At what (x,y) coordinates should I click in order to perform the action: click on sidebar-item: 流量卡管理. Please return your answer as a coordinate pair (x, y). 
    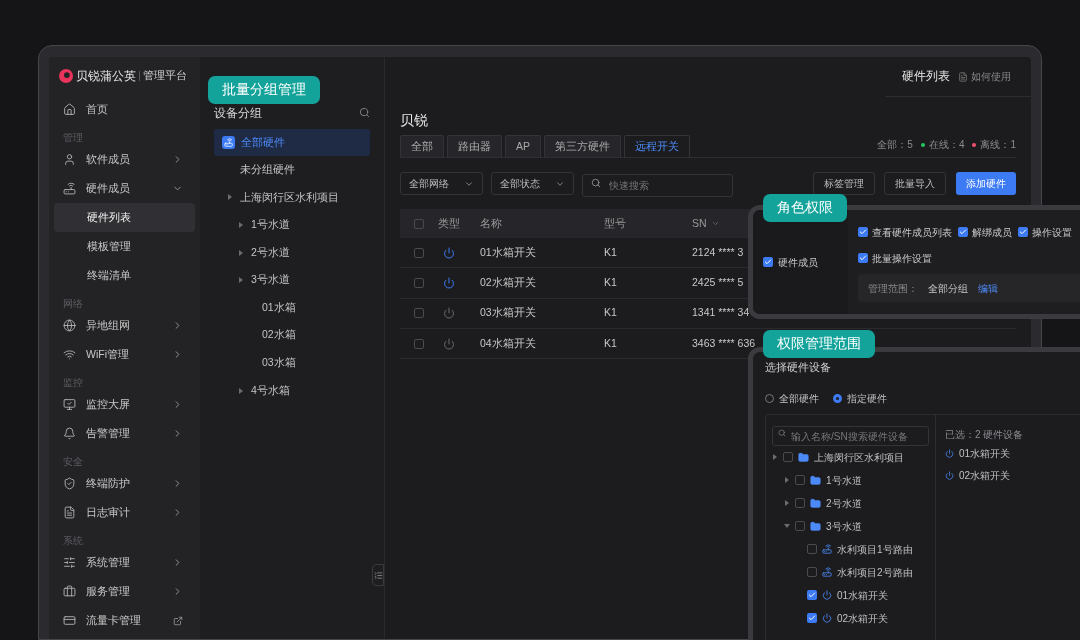
    Looking at the image, I should click on (124, 620).